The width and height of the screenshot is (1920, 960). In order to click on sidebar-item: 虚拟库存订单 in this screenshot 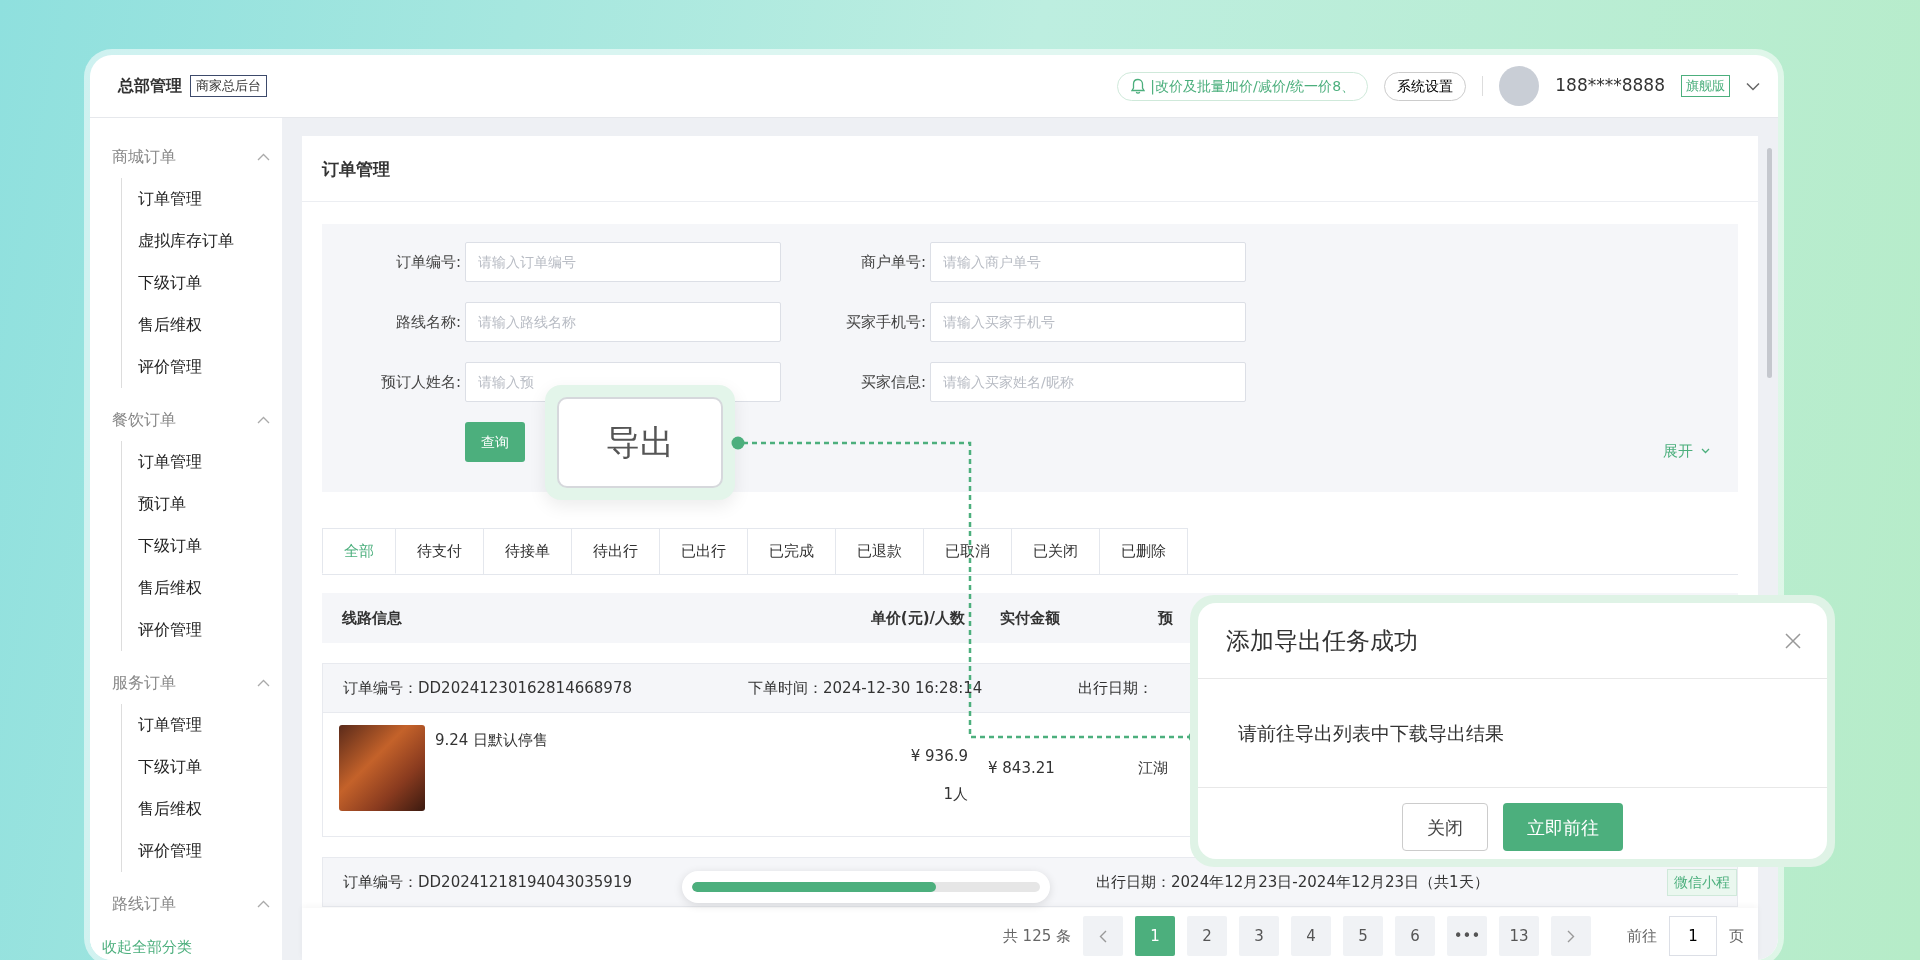, I will do `click(202, 241)`.